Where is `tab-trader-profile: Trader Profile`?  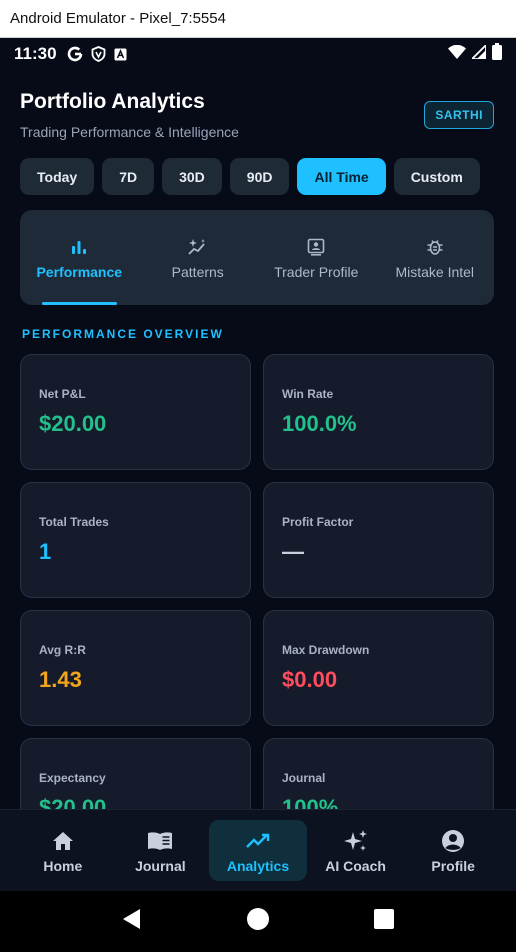
tab-trader-profile: Trader Profile is located at coordinates (316, 257).